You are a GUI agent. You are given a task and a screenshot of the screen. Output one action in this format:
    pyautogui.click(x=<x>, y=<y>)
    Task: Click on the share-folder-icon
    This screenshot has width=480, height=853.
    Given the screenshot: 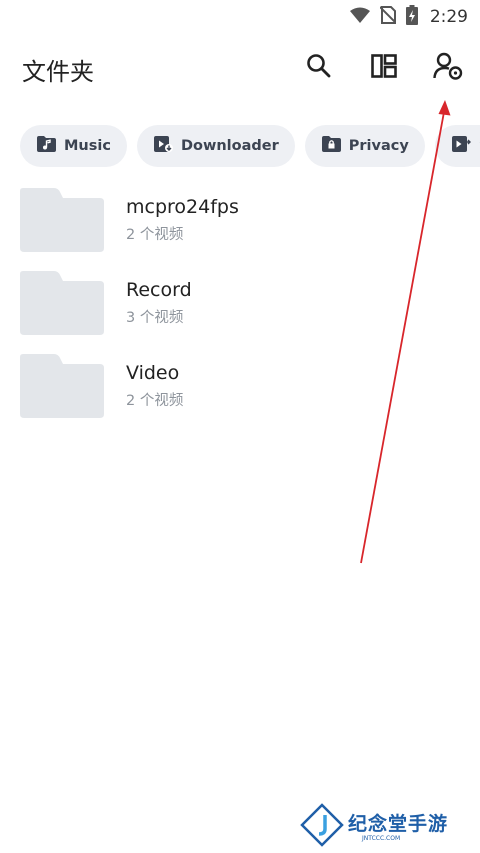 What is the action you would take?
    pyautogui.click(x=465, y=146)
    